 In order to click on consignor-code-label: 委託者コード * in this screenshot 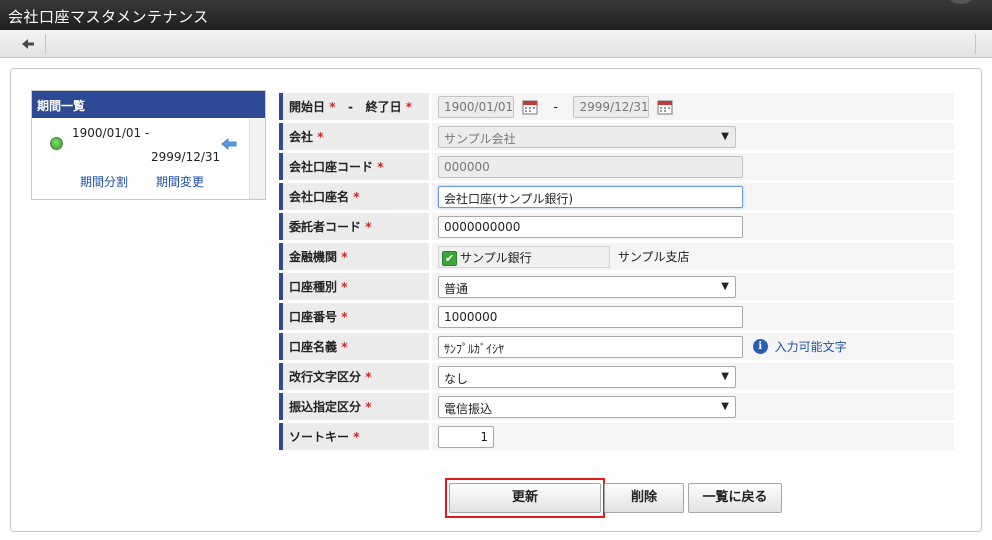, I will do `click(354, 226)`.